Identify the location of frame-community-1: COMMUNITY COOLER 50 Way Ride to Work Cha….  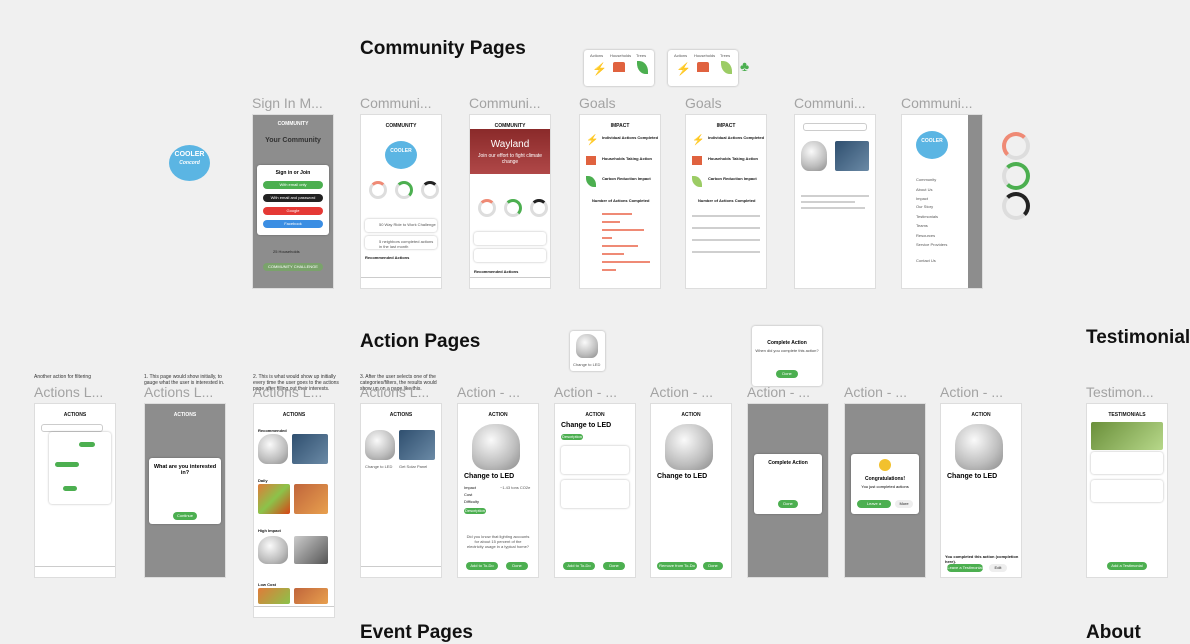
(401, 201).